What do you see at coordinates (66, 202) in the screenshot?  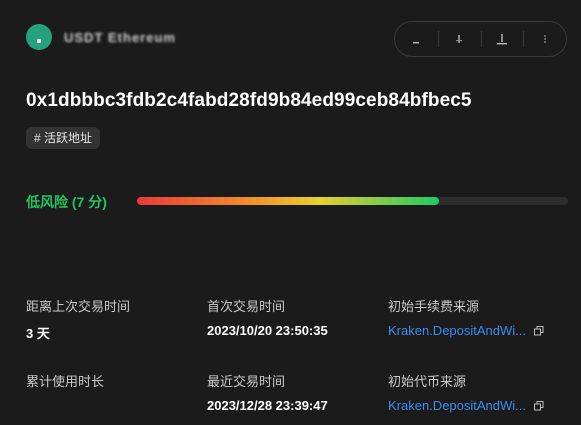 I see `risk-score-label: 低风险 (7 分)` at bounding box center [66, 202].